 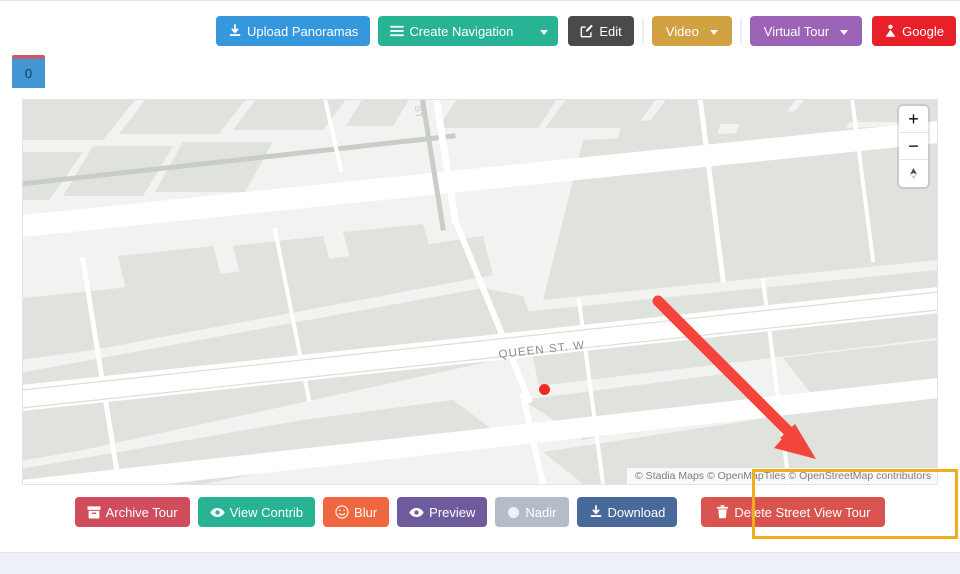 I want to click on google-button: Google, so click(x=914, y=31).